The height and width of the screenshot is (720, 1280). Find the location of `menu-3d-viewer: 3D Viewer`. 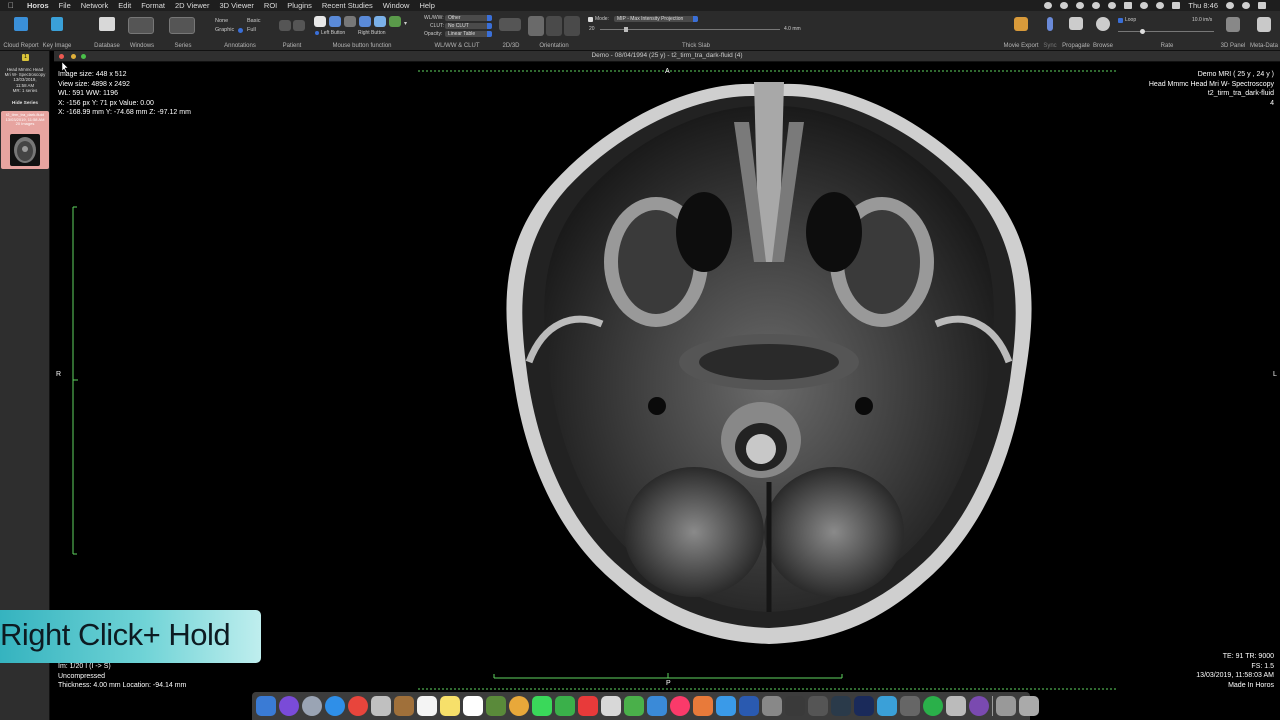

menu-3d-viewer: 3D Viewer is located at coordinates (236, 5).